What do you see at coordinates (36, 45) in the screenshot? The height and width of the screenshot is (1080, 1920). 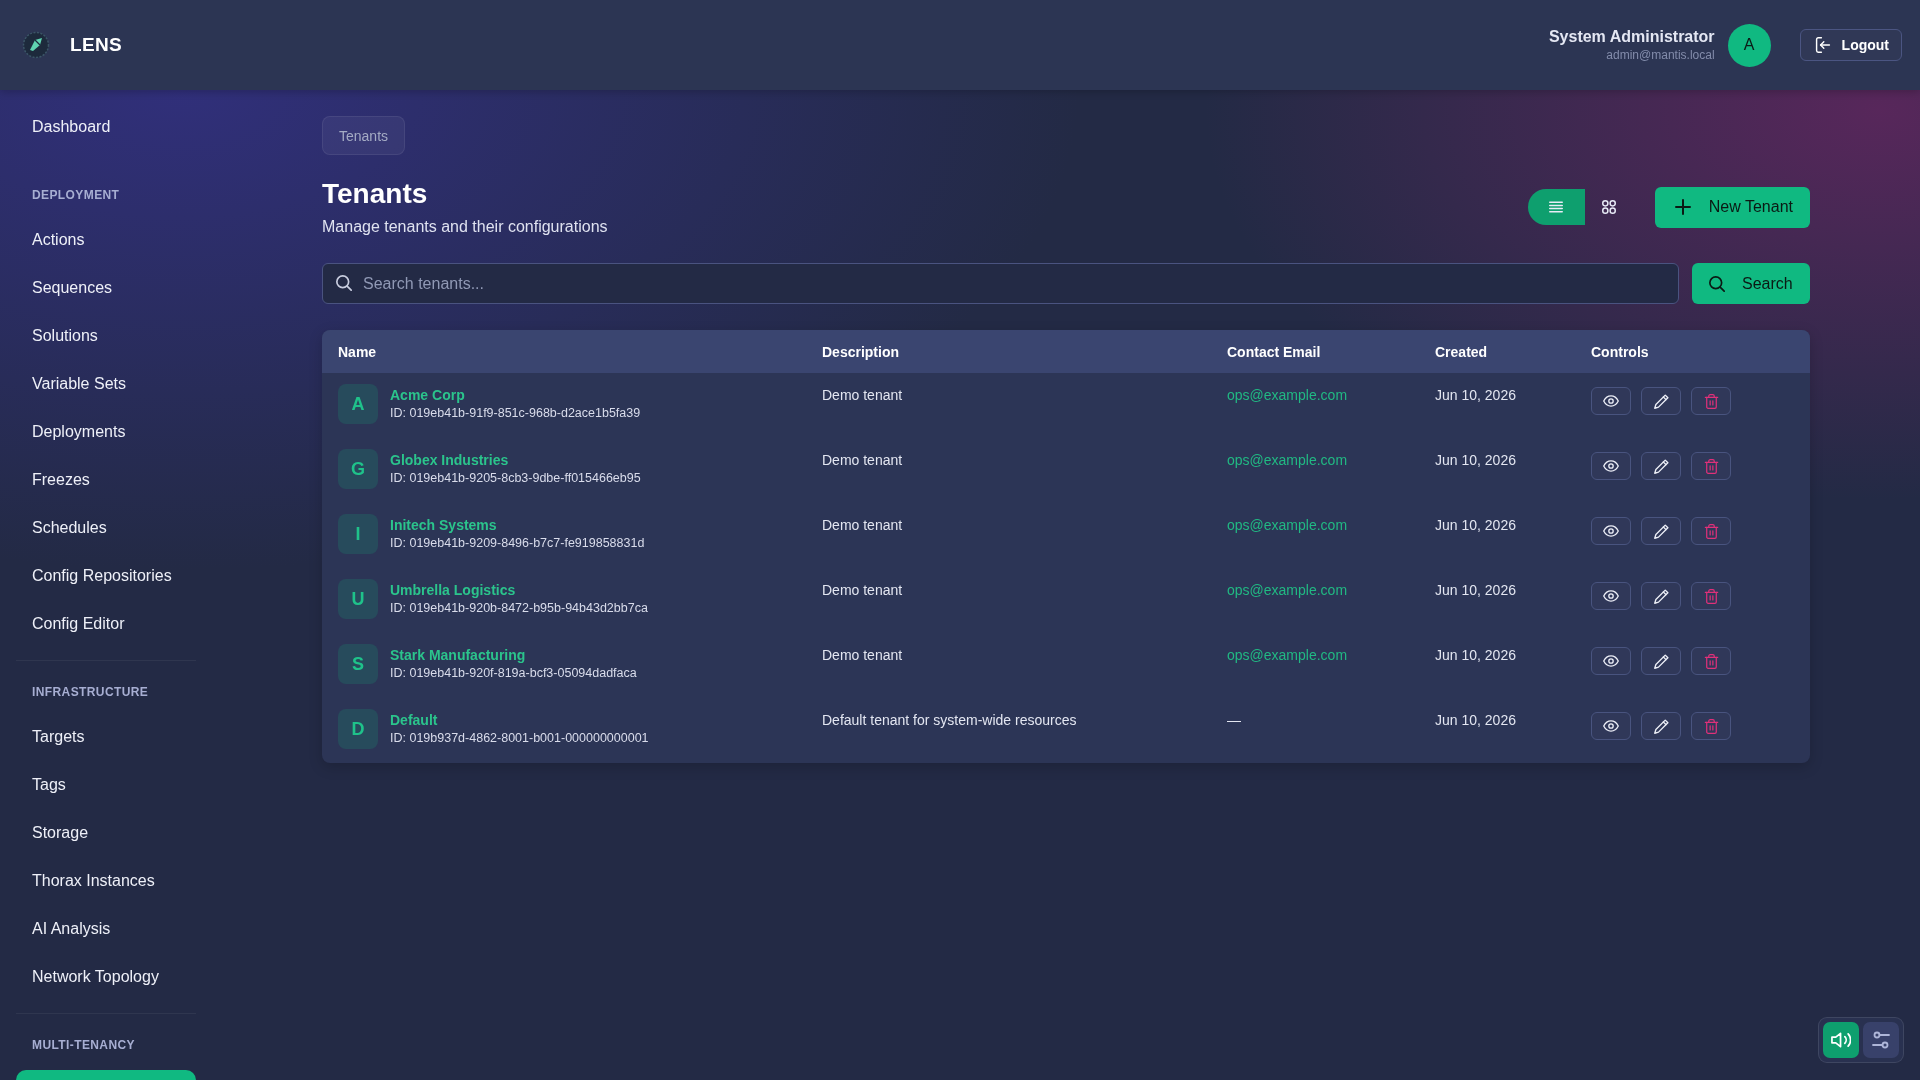 I see `logo-icon` at bounding box center [36, 45].